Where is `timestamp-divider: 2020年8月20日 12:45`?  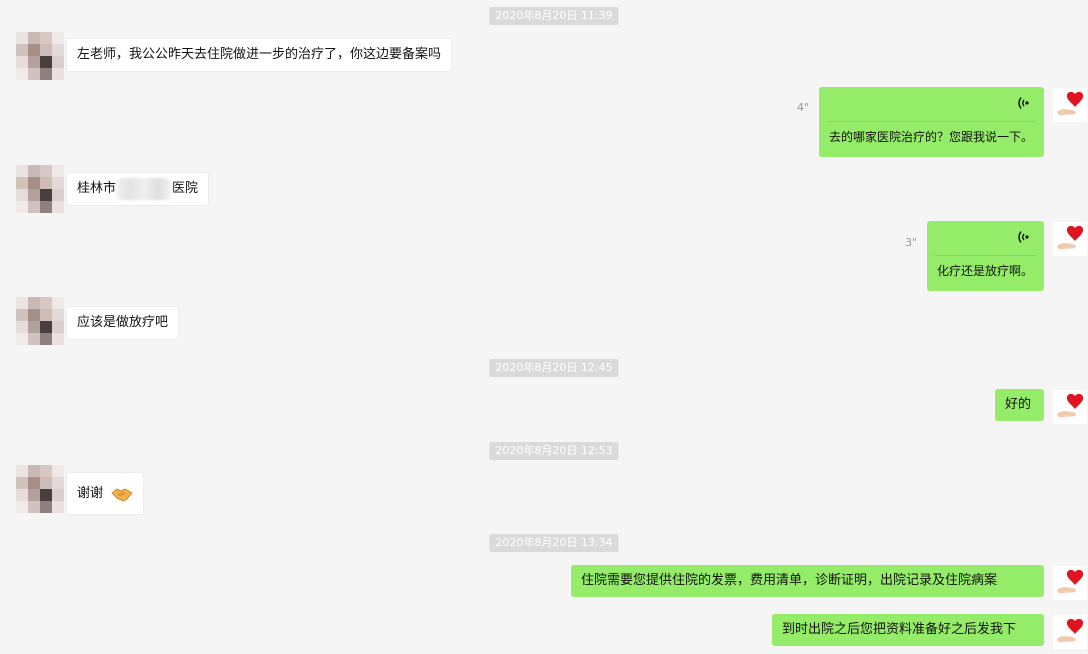
timestamp-divider: 2020年8月20日 12:45 is located at coordinates (554, 368).